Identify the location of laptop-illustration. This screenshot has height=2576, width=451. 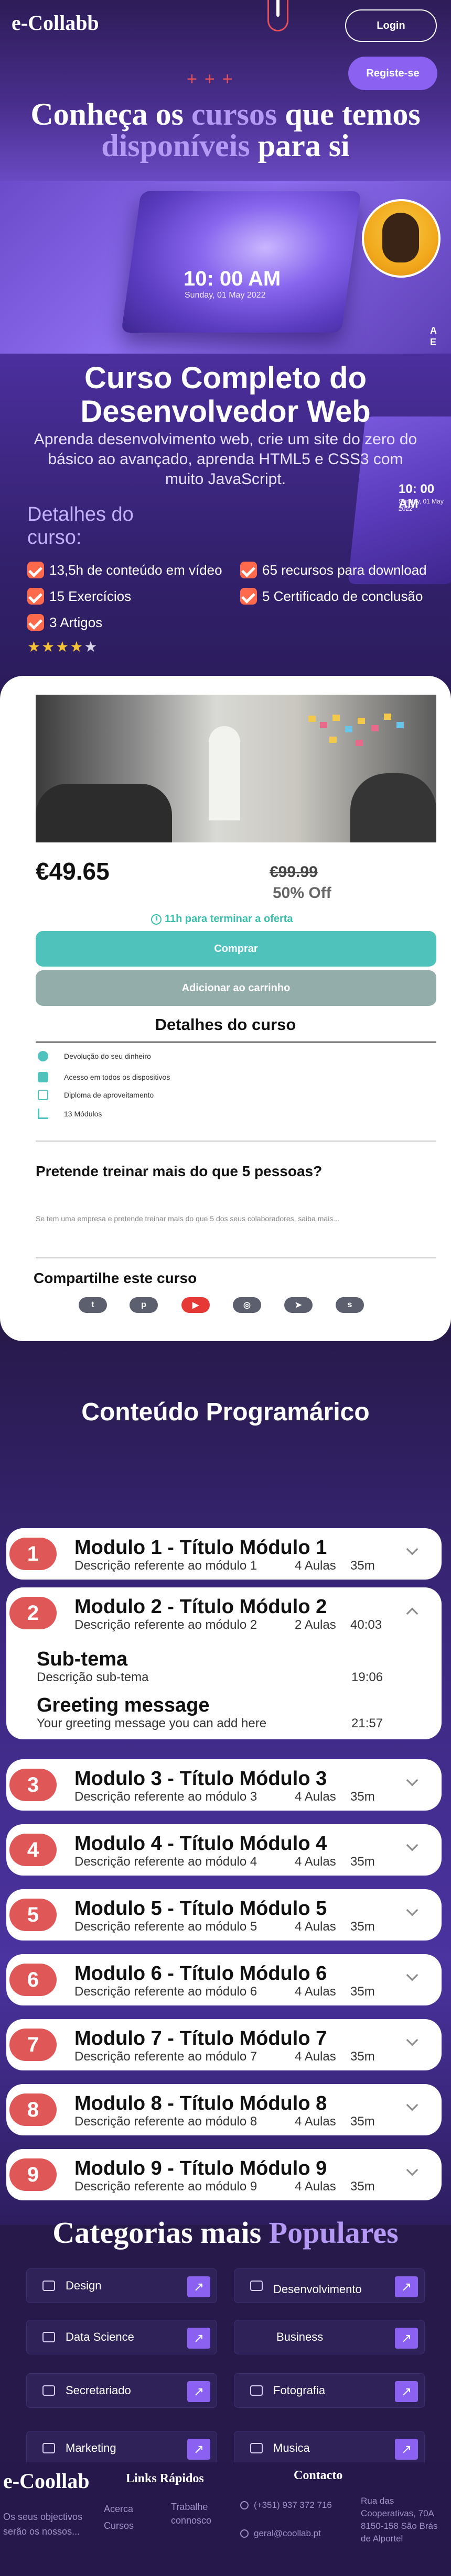
(241, 262).